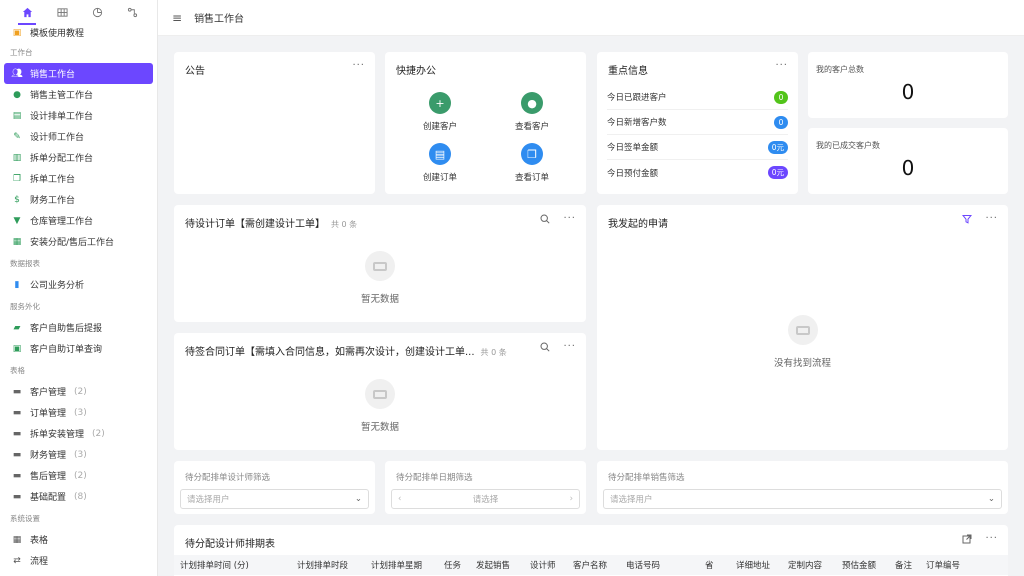 This screenshot has width=1024, height=576. Describe the element at coordinates (531, 127) in the screenshot. I see `quick-item-label: 查看客户` at that location.